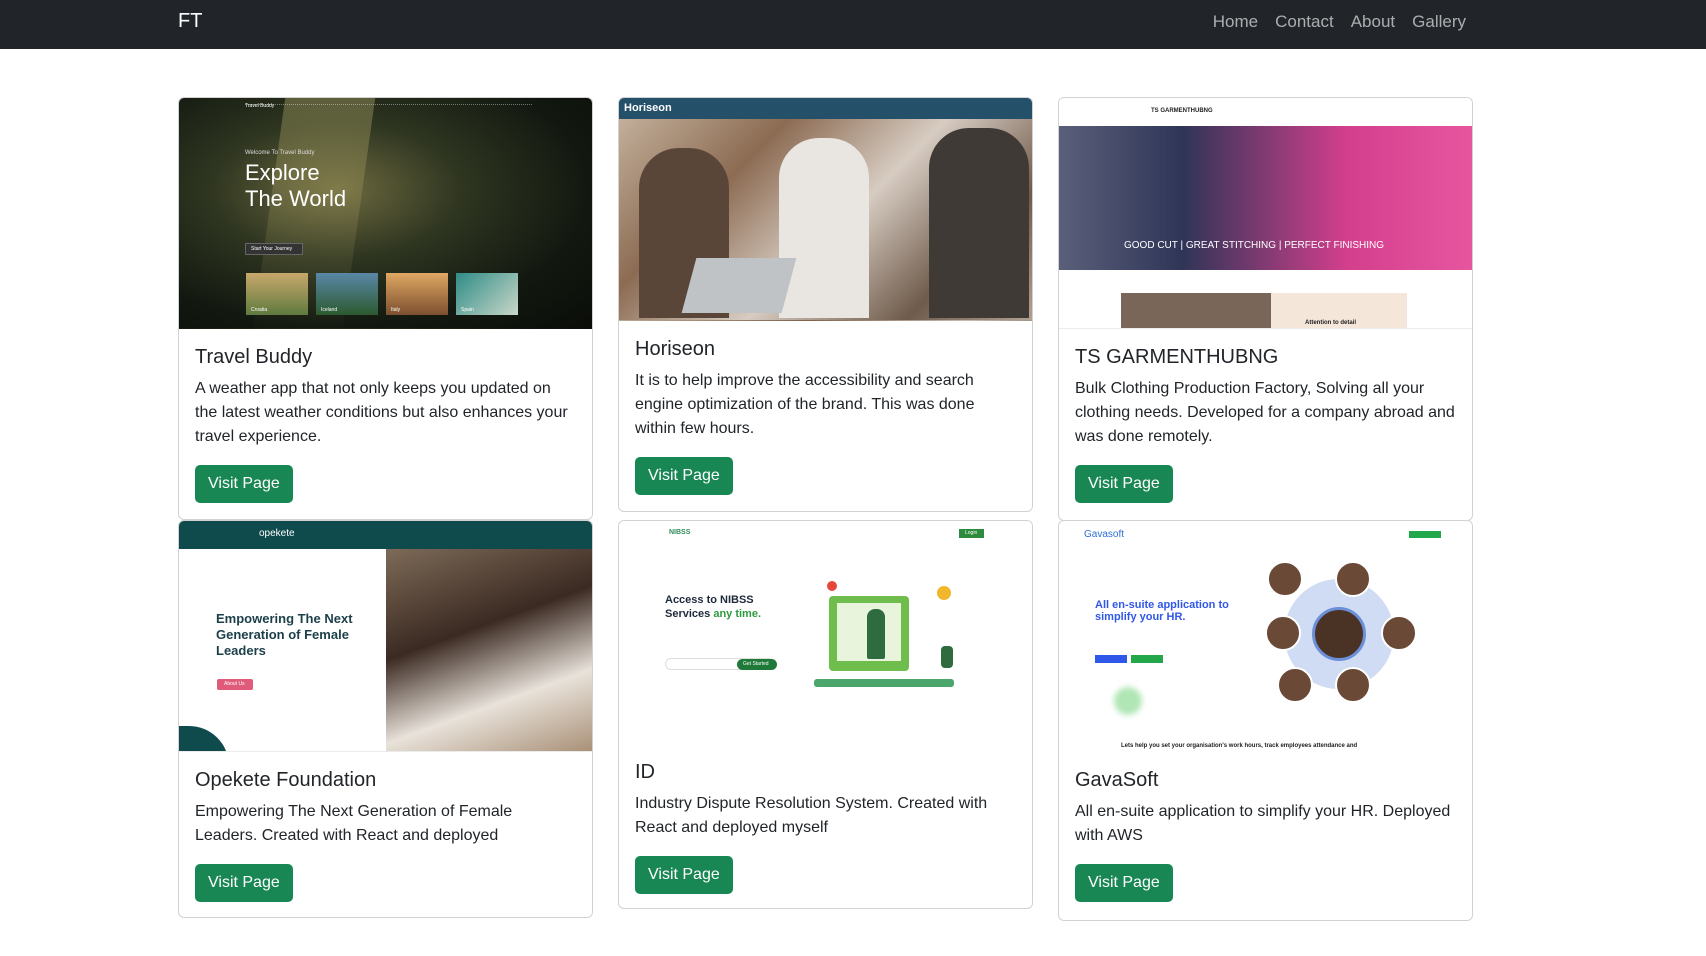 This screenshot has width=1706, height=956. I want to click on card-title: Travel Buddy, so click(254, 357).